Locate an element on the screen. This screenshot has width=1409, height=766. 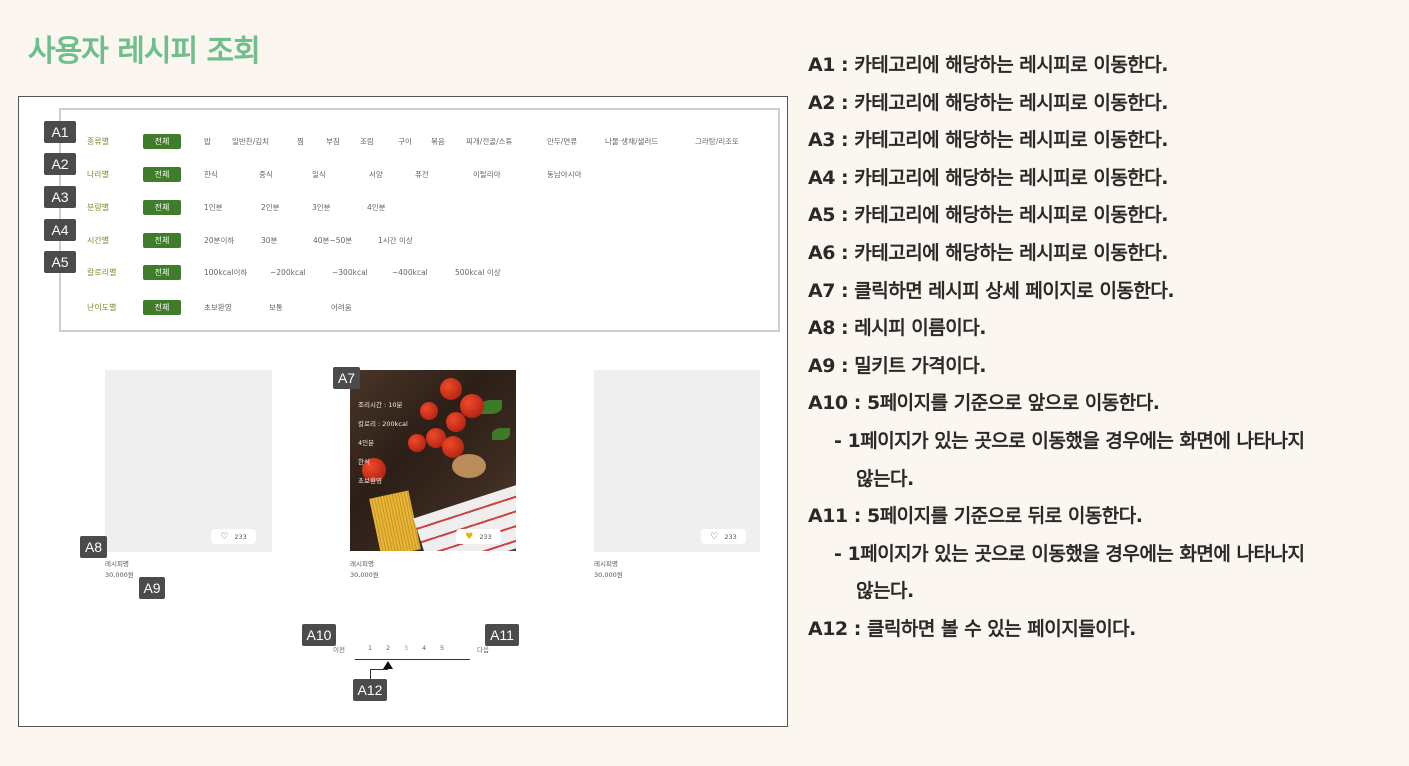
filter-option: 1인분 is located at coordinates (213, 207).